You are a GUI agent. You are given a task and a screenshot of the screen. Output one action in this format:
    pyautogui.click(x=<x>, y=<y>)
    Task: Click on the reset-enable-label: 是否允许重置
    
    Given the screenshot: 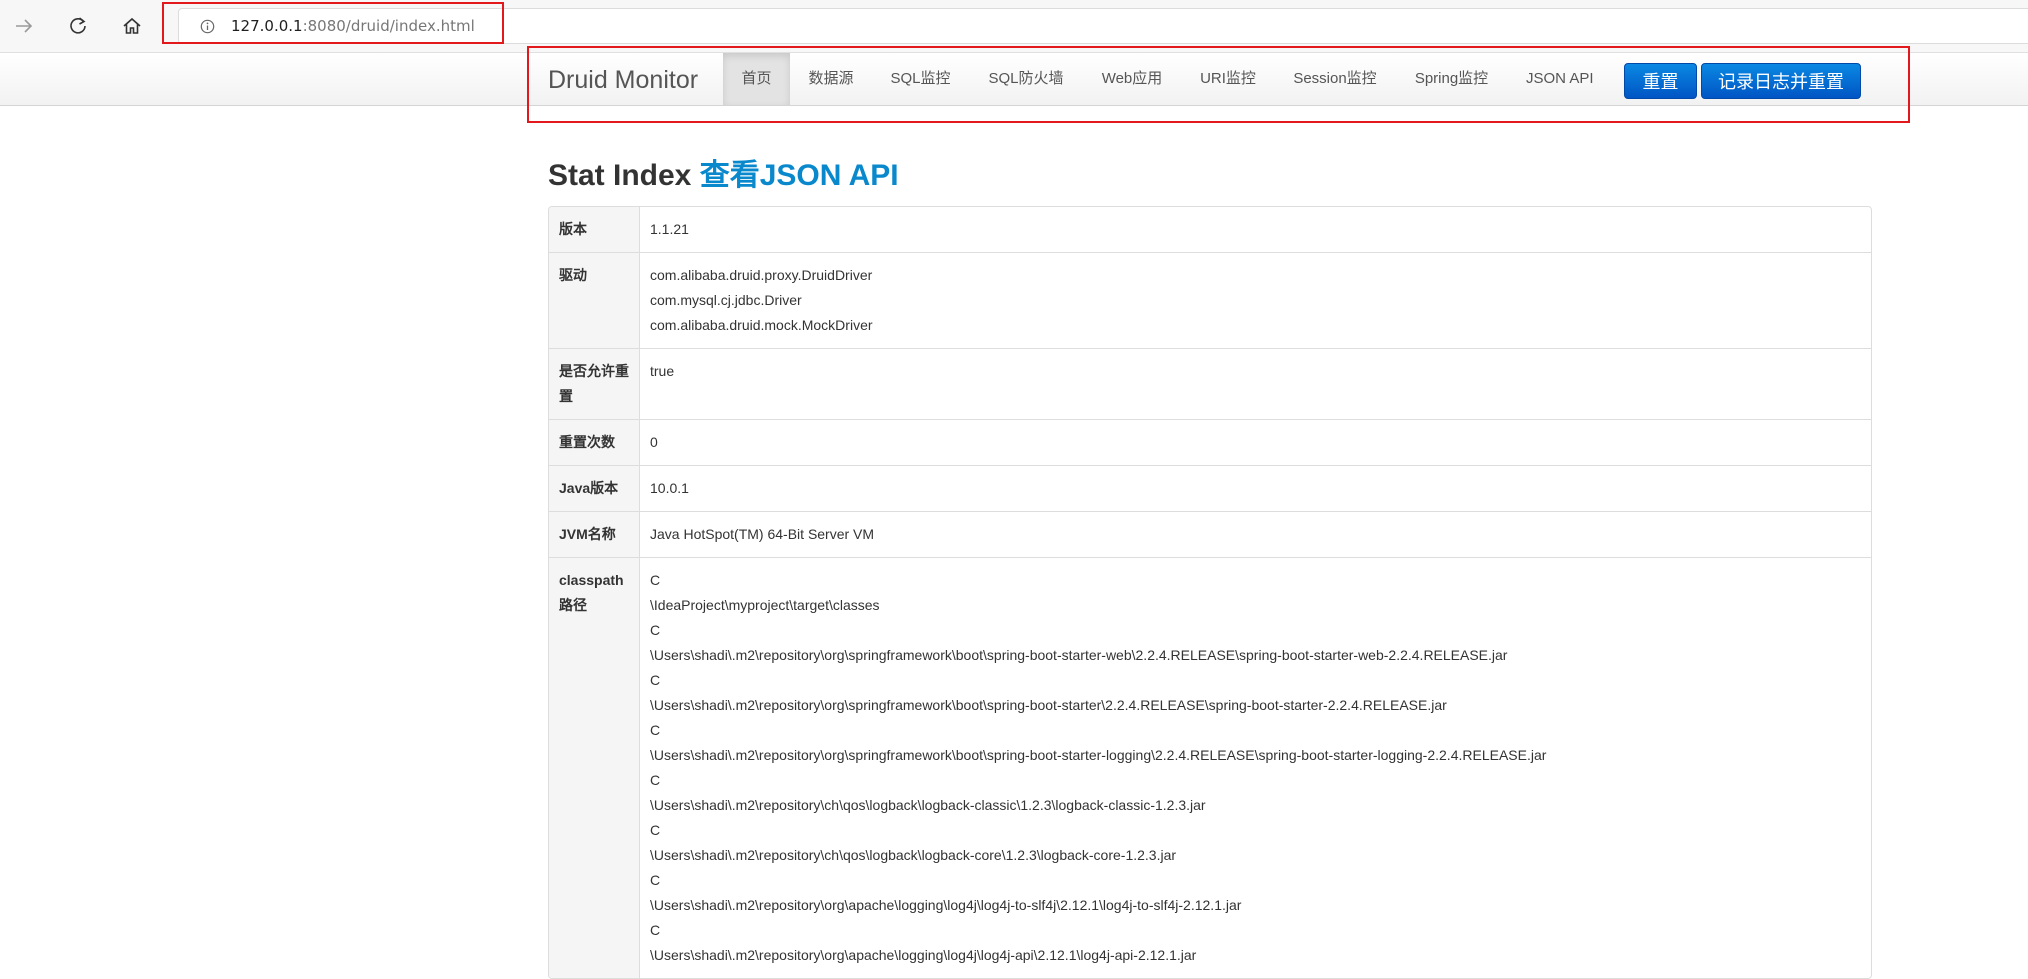 What is the action you would take?
    pyautogui.click(x=594, y=383)
    